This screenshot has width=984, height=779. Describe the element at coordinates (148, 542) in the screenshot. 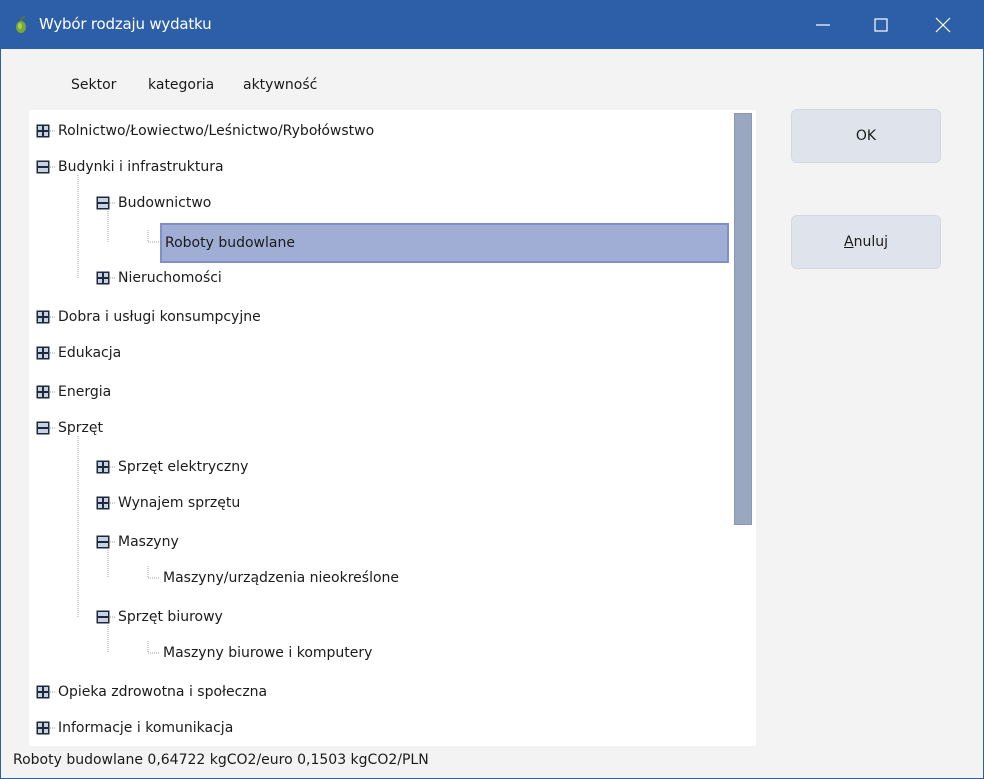

I see `tree-item-label: Maszyny` at that location.